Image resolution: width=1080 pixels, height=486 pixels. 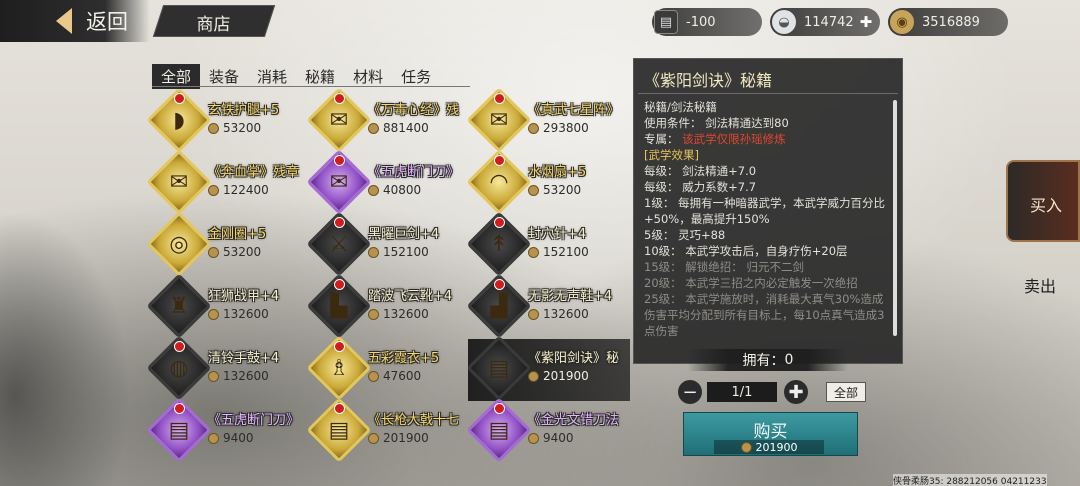 What do you see at coordinates (179, 306) in the screenshot?
I see `armor-icon: ♜` at bounding box center [179, 306].